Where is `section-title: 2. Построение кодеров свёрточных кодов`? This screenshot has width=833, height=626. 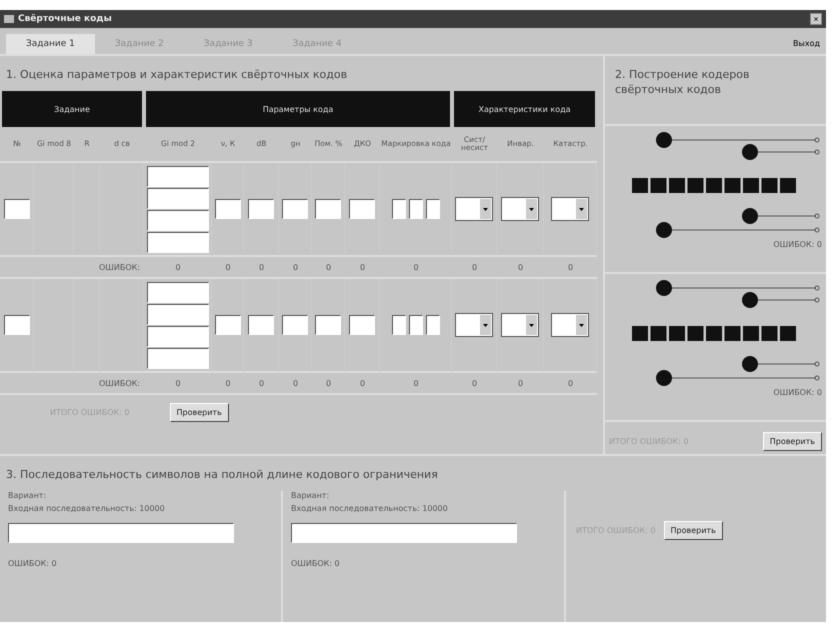 section-title: 2. Построение кодеров свёрточных кодов is located at coordinates (715, 91).